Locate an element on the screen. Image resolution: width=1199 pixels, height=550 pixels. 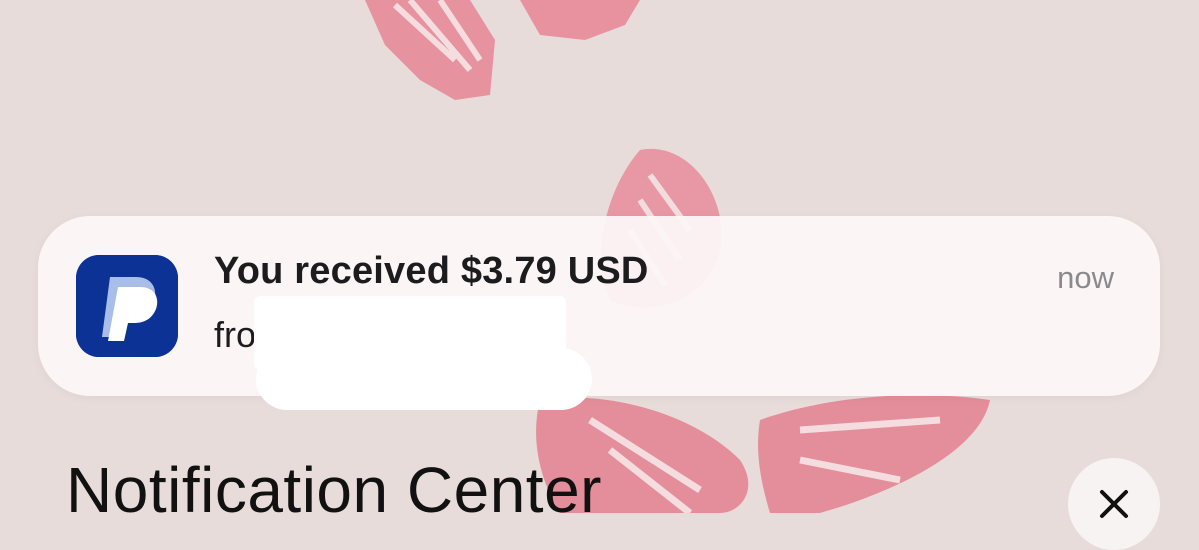
close-button is located at coordinates (1114, 504).